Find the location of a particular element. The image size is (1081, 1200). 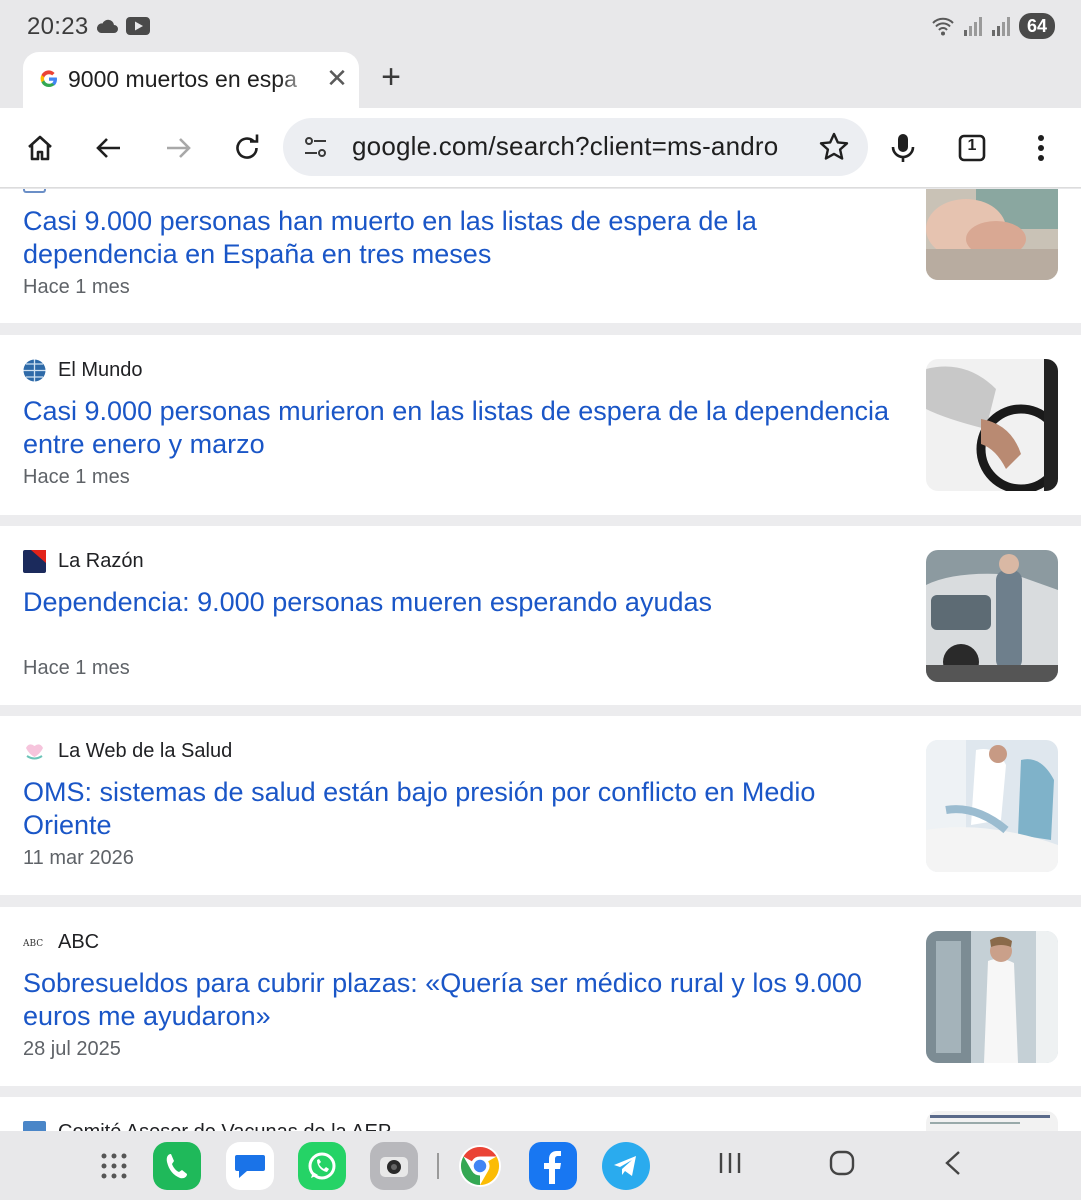

camera-app is located at coordinates (394, 1166).